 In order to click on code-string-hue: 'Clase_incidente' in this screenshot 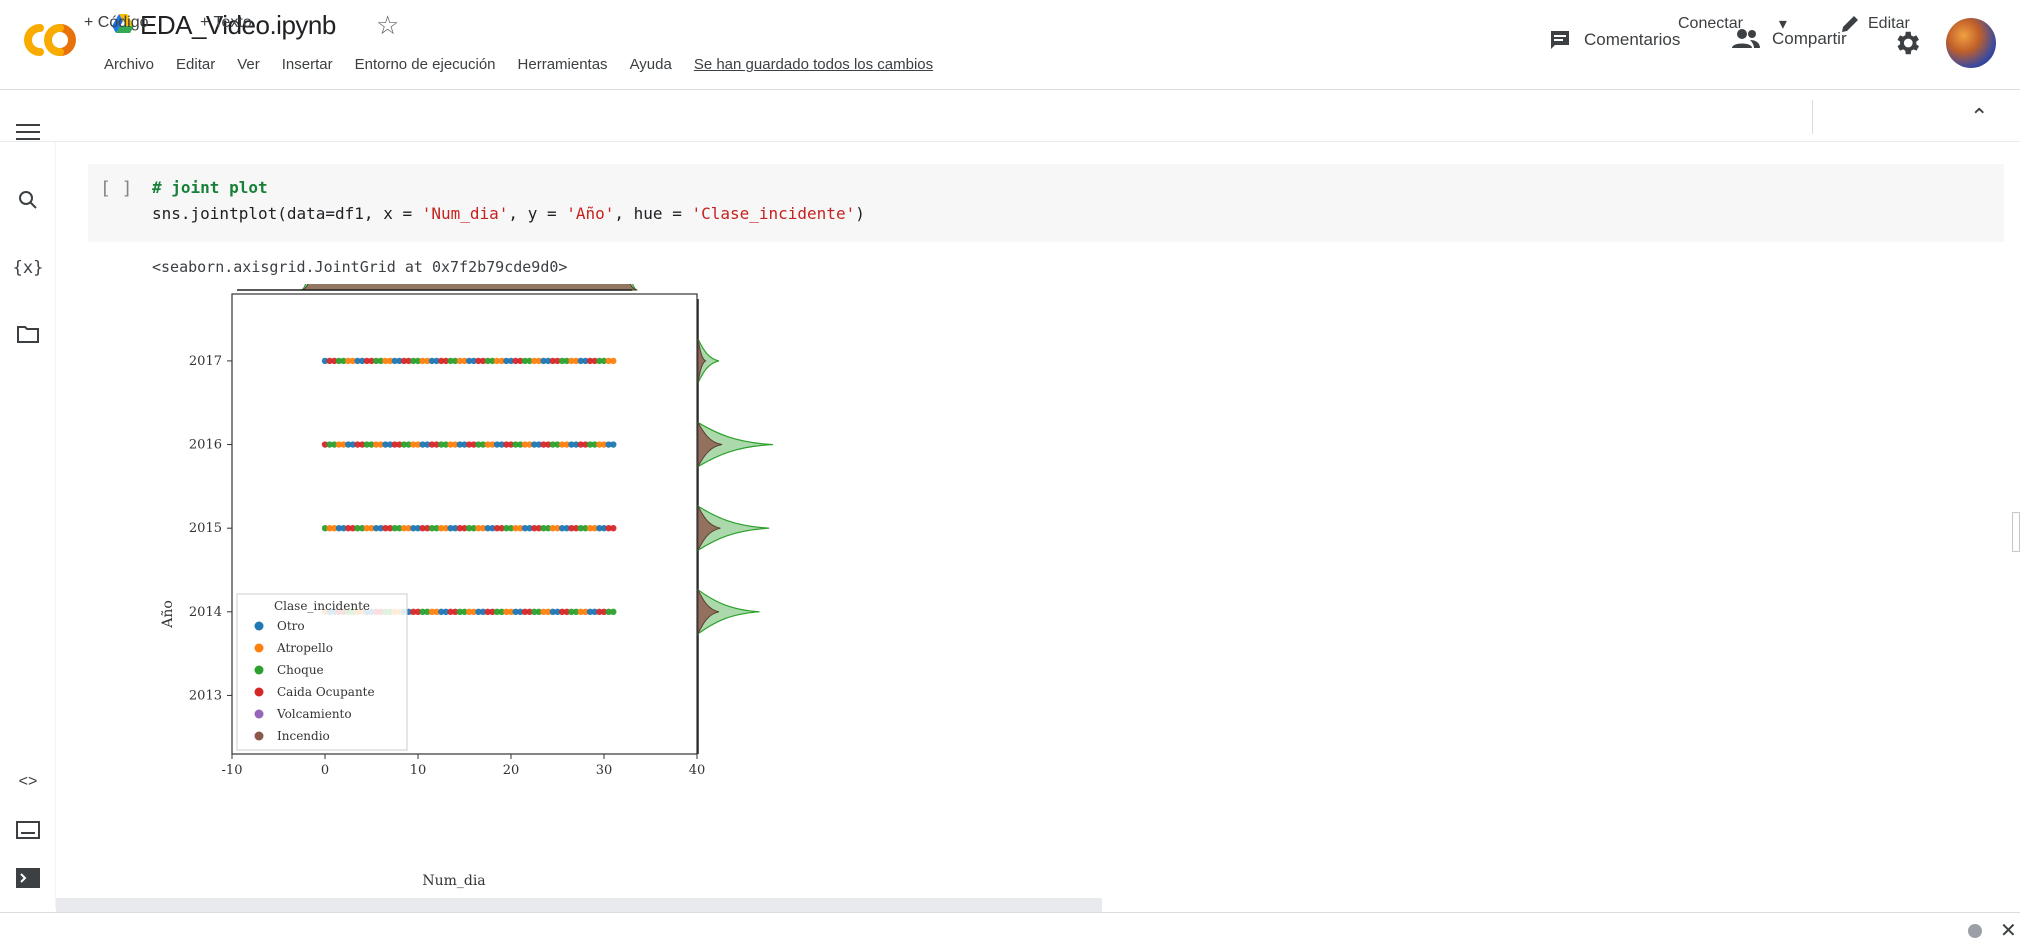, I will do `click(773, 213)`.